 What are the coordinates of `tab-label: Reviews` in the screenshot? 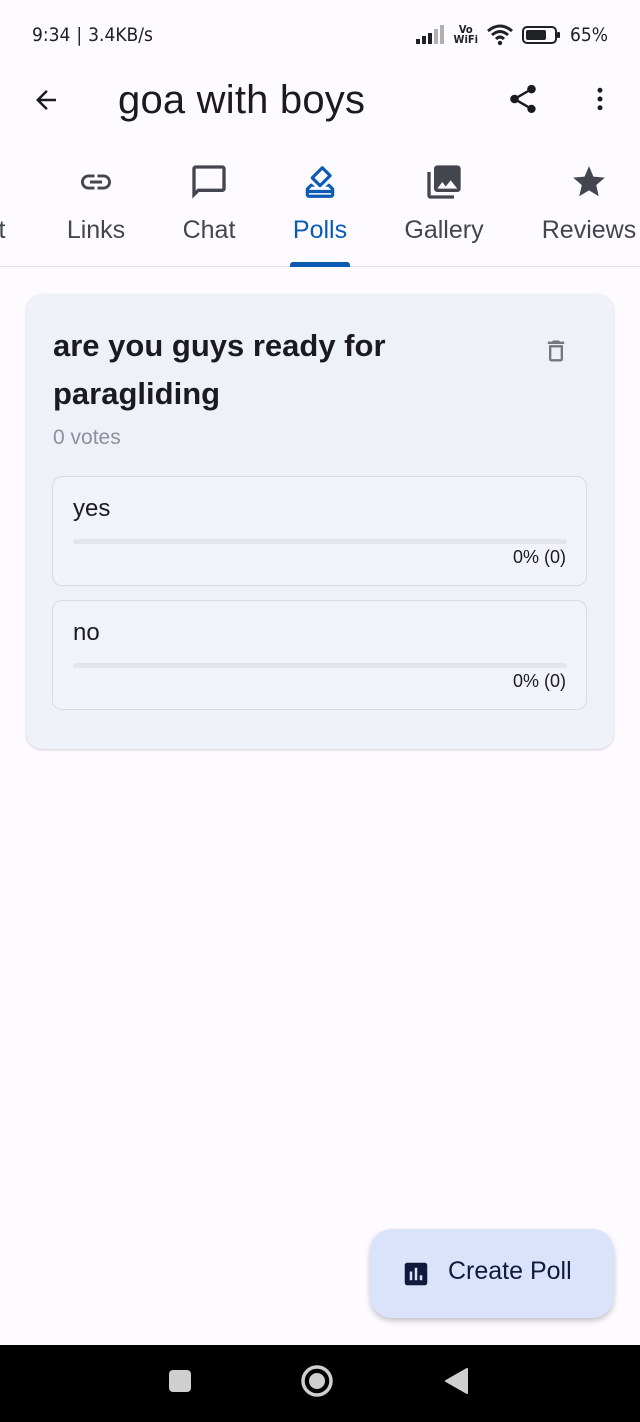 It's located at (589, 230).